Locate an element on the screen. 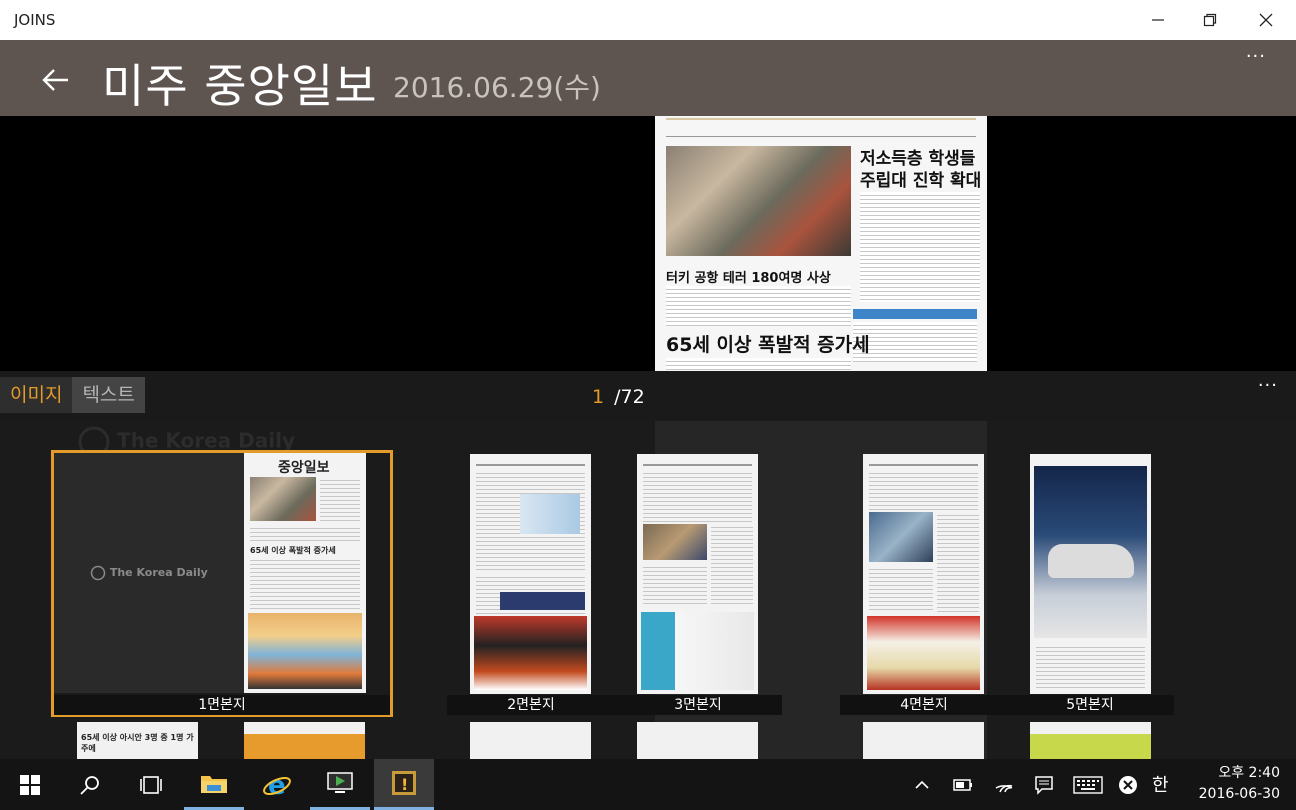  thumbnail-label-2: 2면본지 is located at coordinates (531, 705).